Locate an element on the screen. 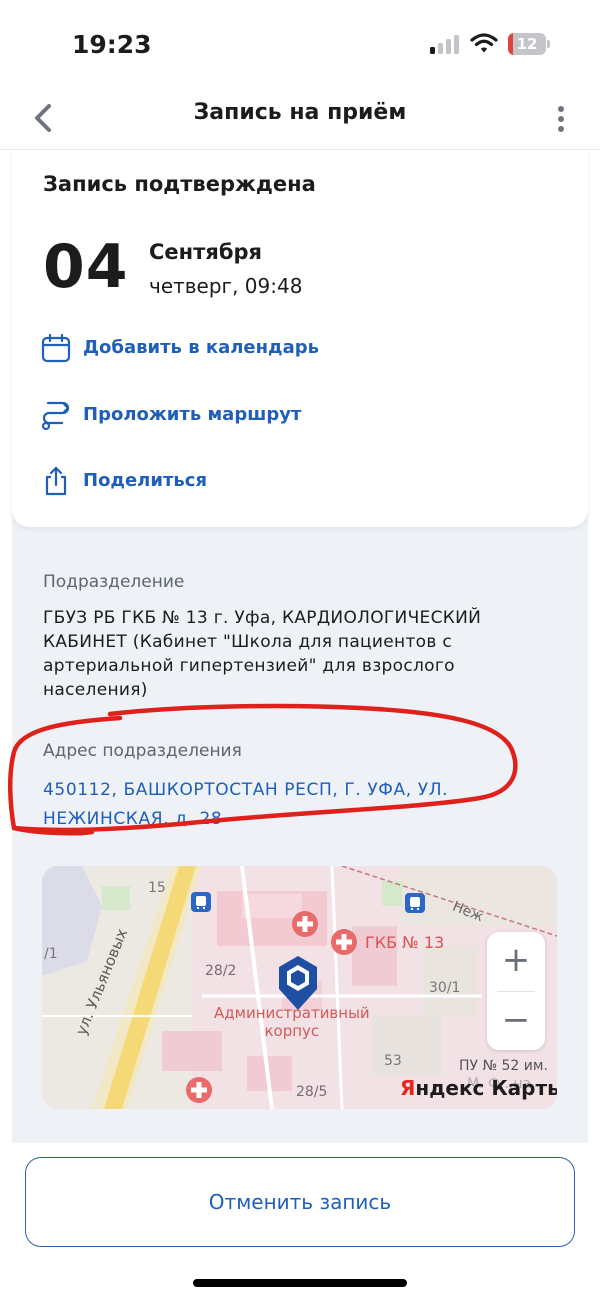  page-title: Запись на приём is located at coordinates (300, 112).